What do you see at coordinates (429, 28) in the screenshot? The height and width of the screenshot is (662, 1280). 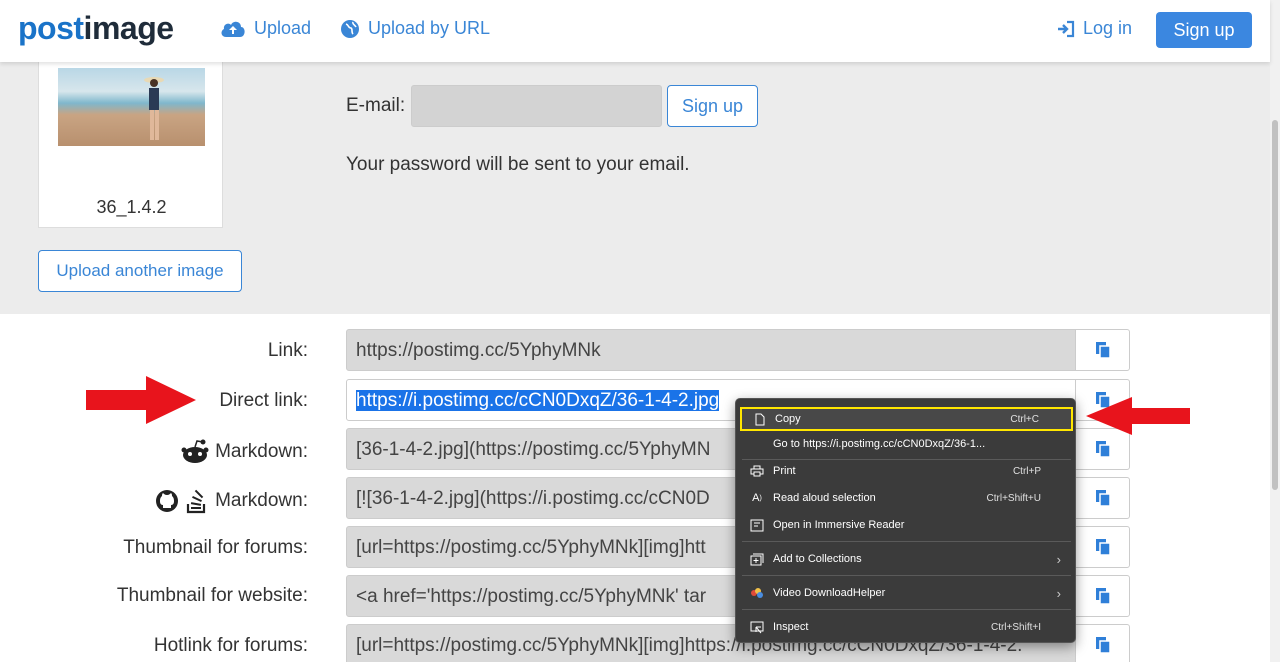 I see `upload-by-url-label: Upload by URL` at bounding box center [429, 28].